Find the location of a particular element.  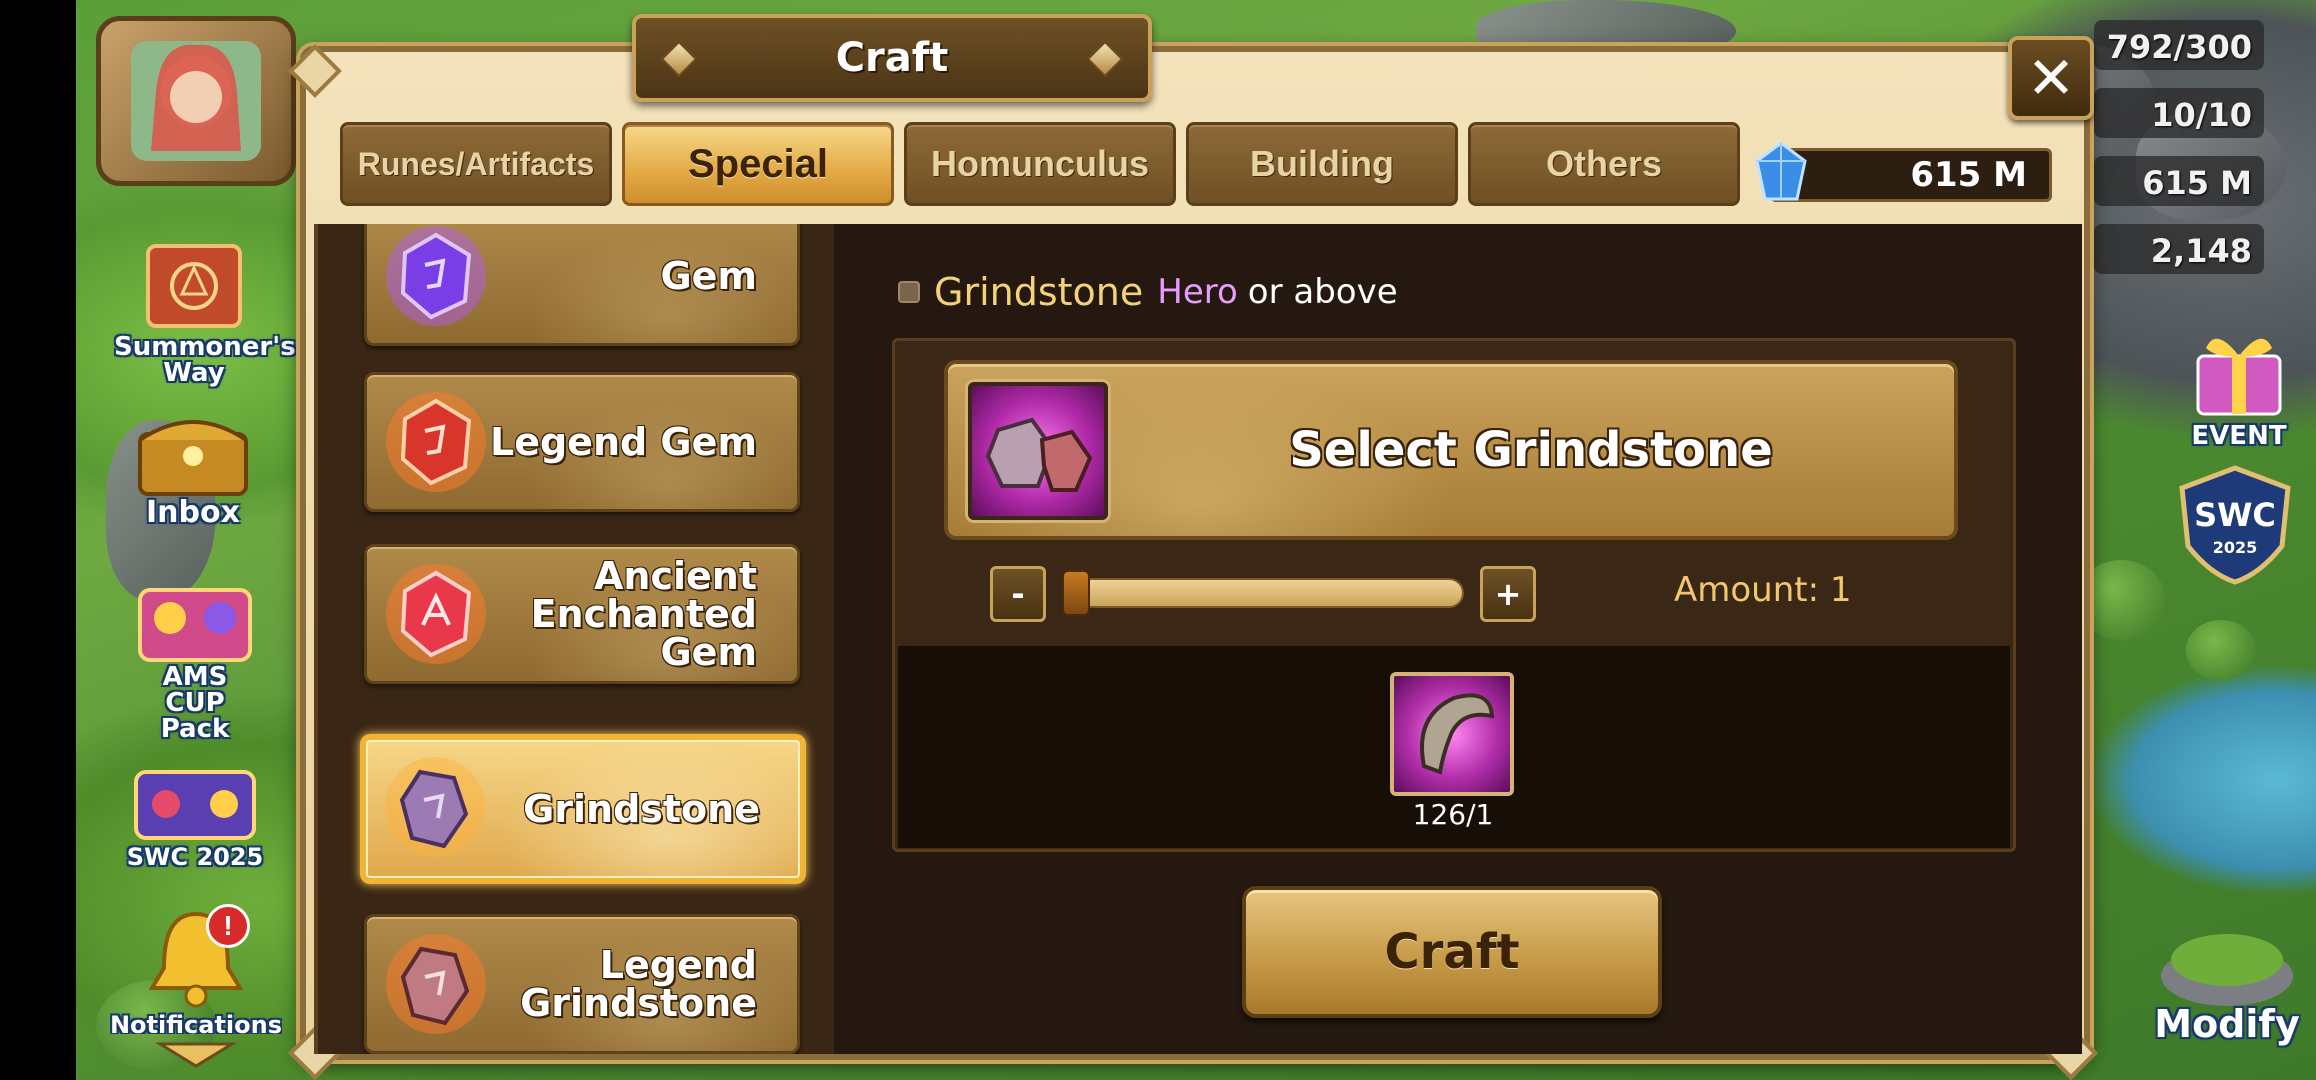

gem-icon is located at coordinates (436, 276).